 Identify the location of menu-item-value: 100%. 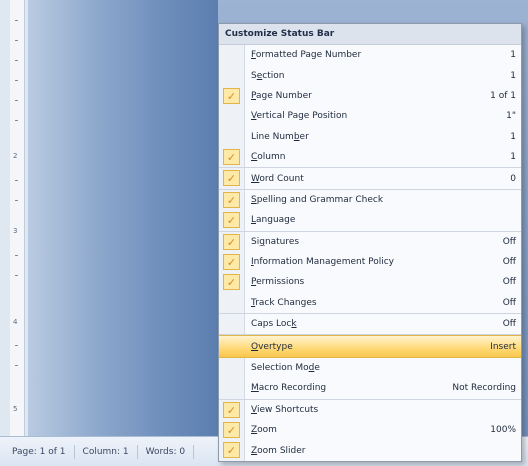
(503, 430).